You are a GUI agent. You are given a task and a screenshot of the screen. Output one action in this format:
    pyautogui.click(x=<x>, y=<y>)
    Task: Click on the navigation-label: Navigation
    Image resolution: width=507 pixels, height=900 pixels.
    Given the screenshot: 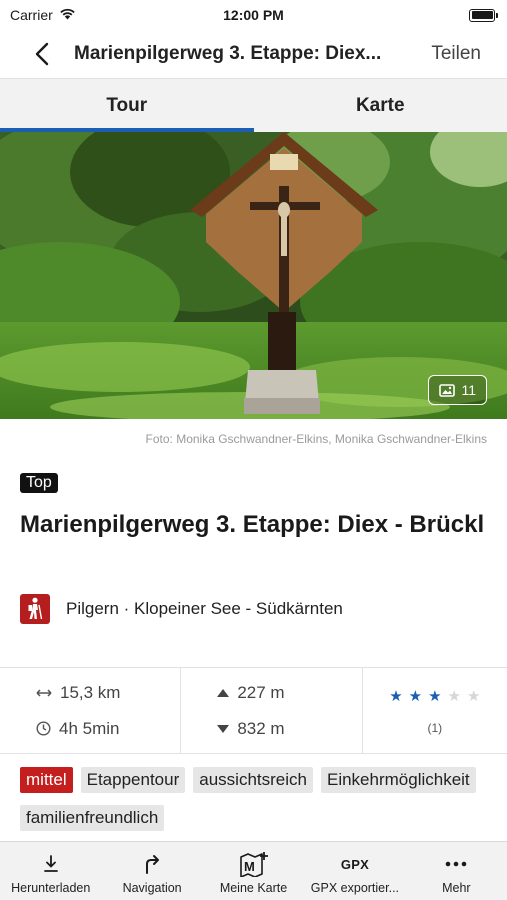 What is the action you would take?
    pyautogui.click(x=152, y=888)
    